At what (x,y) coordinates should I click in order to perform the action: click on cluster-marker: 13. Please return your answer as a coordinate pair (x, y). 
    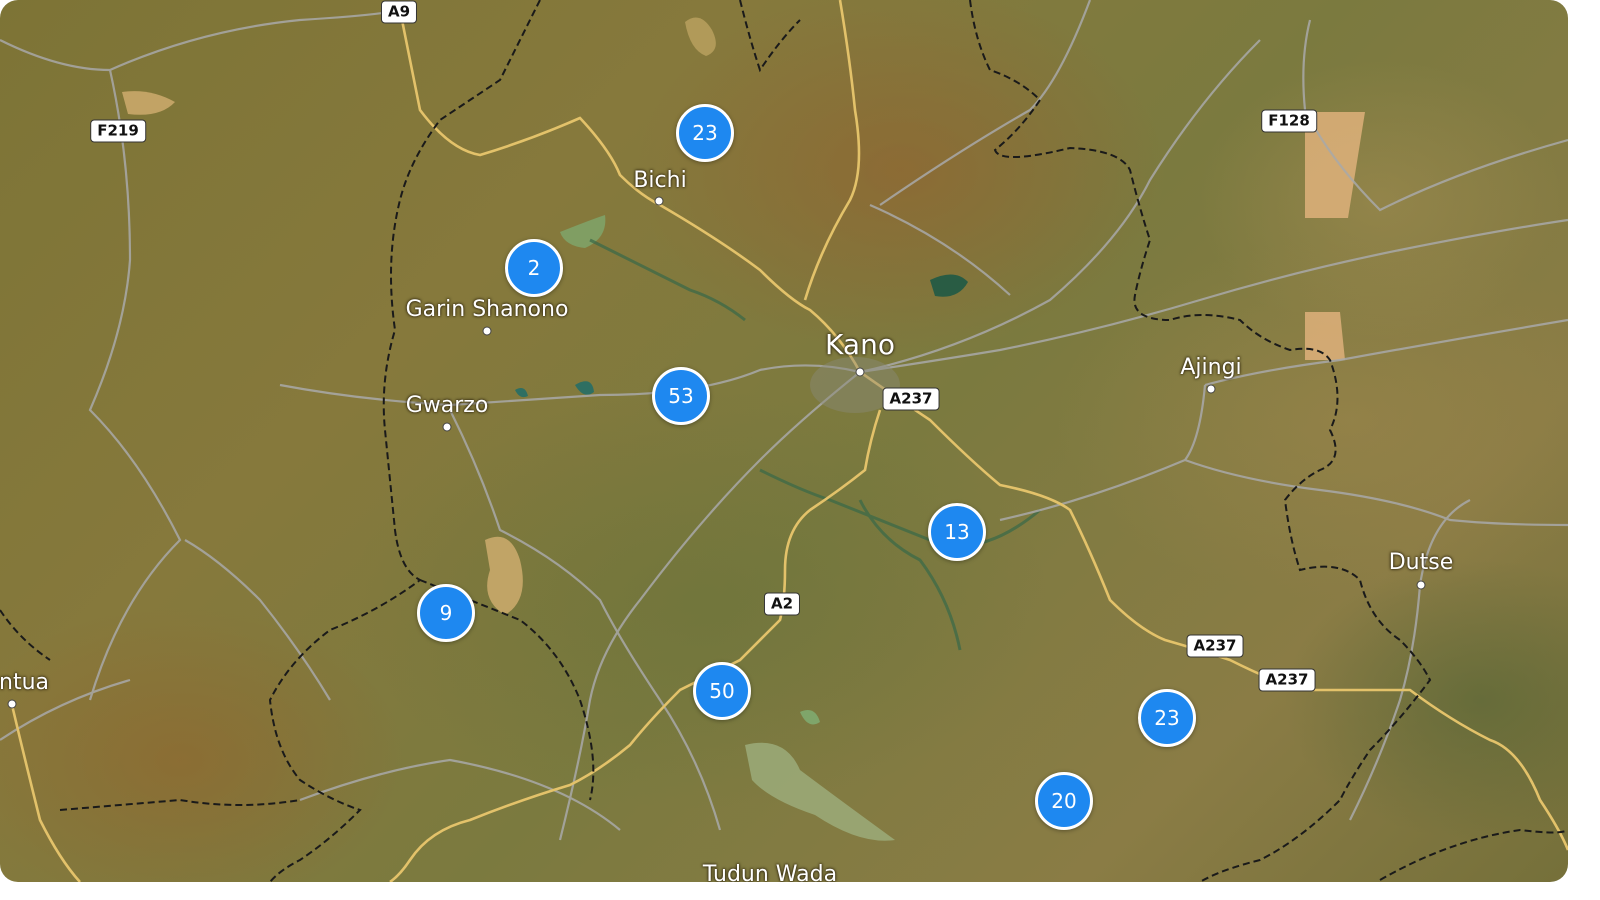
    Looking at the image, I should click on (957, 532).